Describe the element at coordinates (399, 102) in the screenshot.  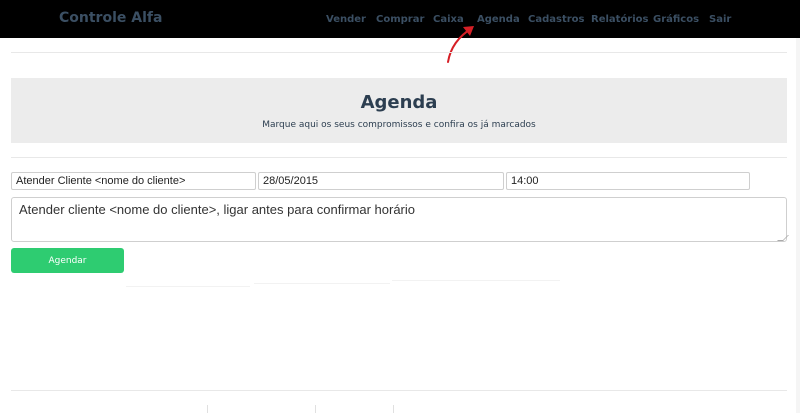
I see `page-title: Agenda` at that location.